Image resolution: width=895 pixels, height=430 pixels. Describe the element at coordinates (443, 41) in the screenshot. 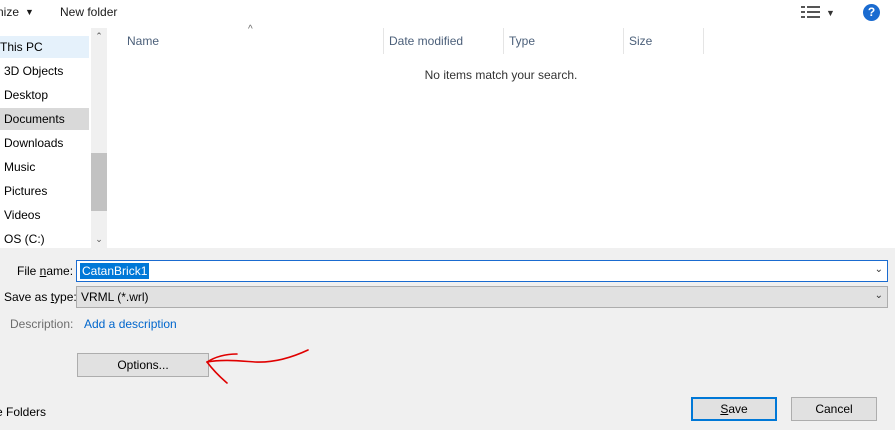

I see `column-header-date-modified: Date modified` at that location.